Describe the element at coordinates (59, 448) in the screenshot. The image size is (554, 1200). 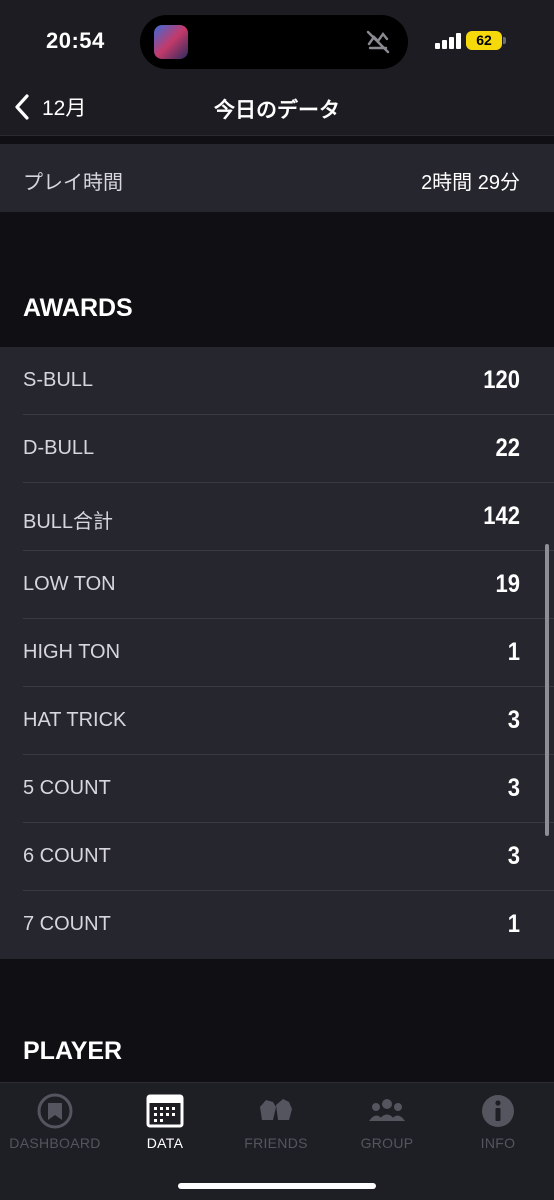
I see `award-label: D-BULL` at that location.